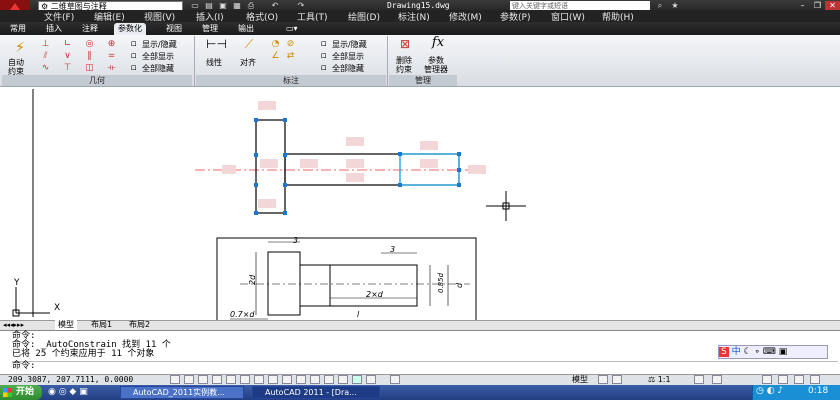 Image resolution: width=840 pixels, height=400 pixels. What do you see at coordinates (349, 44) in the screenshot?
I see `dim-show-hide-button: 显示/隐藏` at bounding box center [349, 44].